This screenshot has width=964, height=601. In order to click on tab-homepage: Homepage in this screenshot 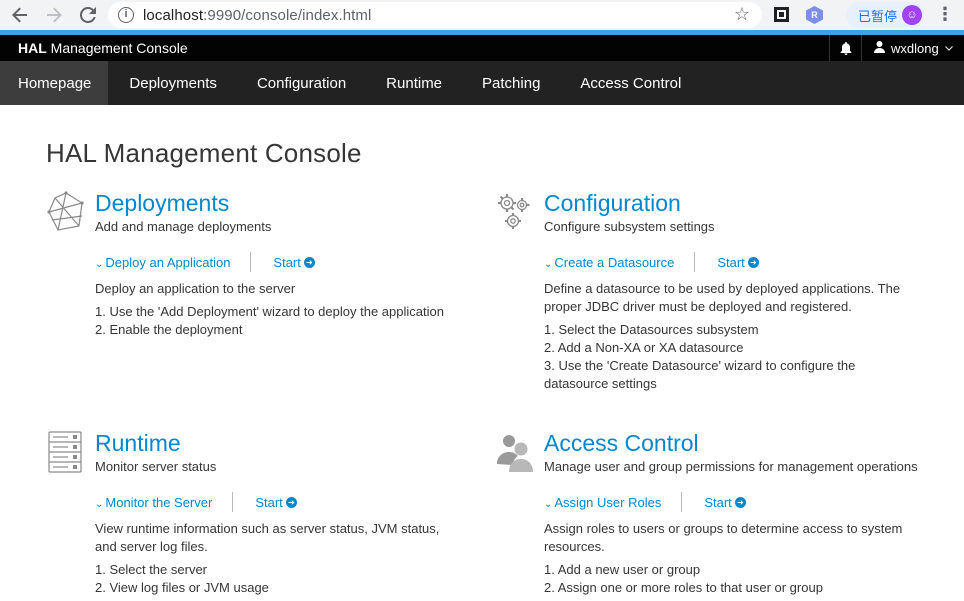, I will do `click(54, 83)`.